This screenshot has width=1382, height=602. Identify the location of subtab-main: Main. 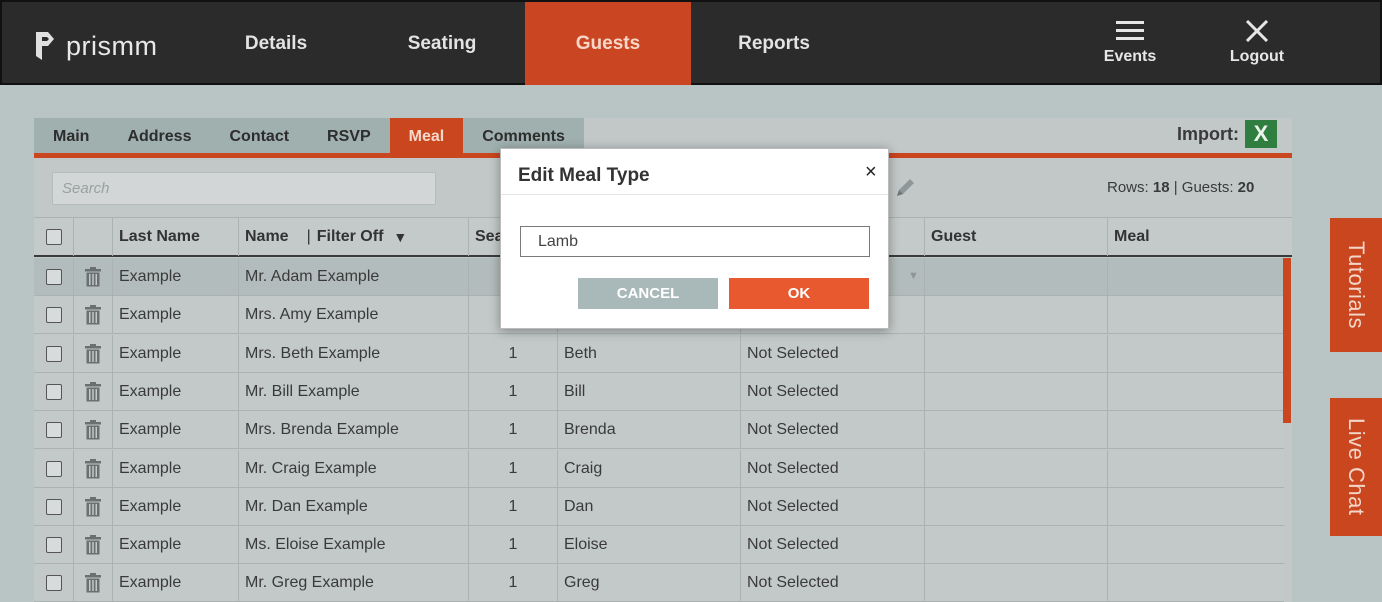
(71, 136).